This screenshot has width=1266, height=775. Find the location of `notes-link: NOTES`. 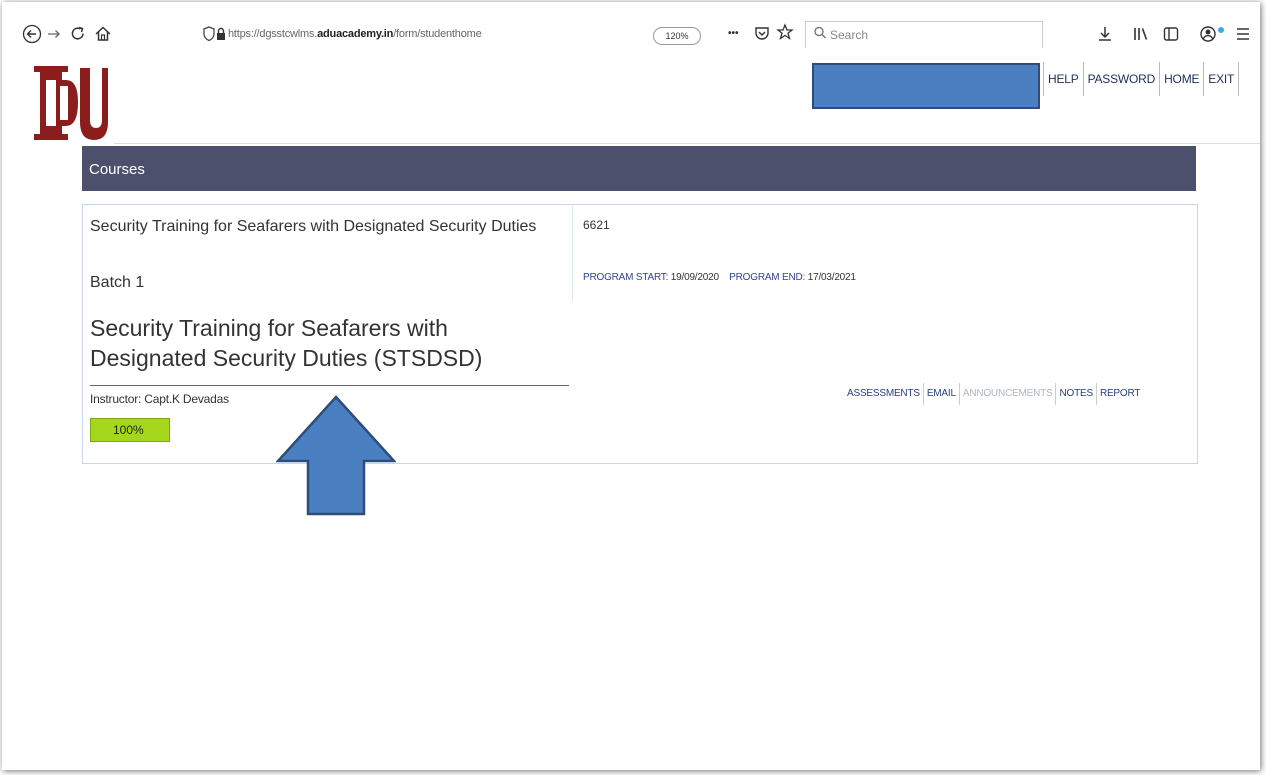

notes-link: NOTES is located at coordinates (1075, 394).